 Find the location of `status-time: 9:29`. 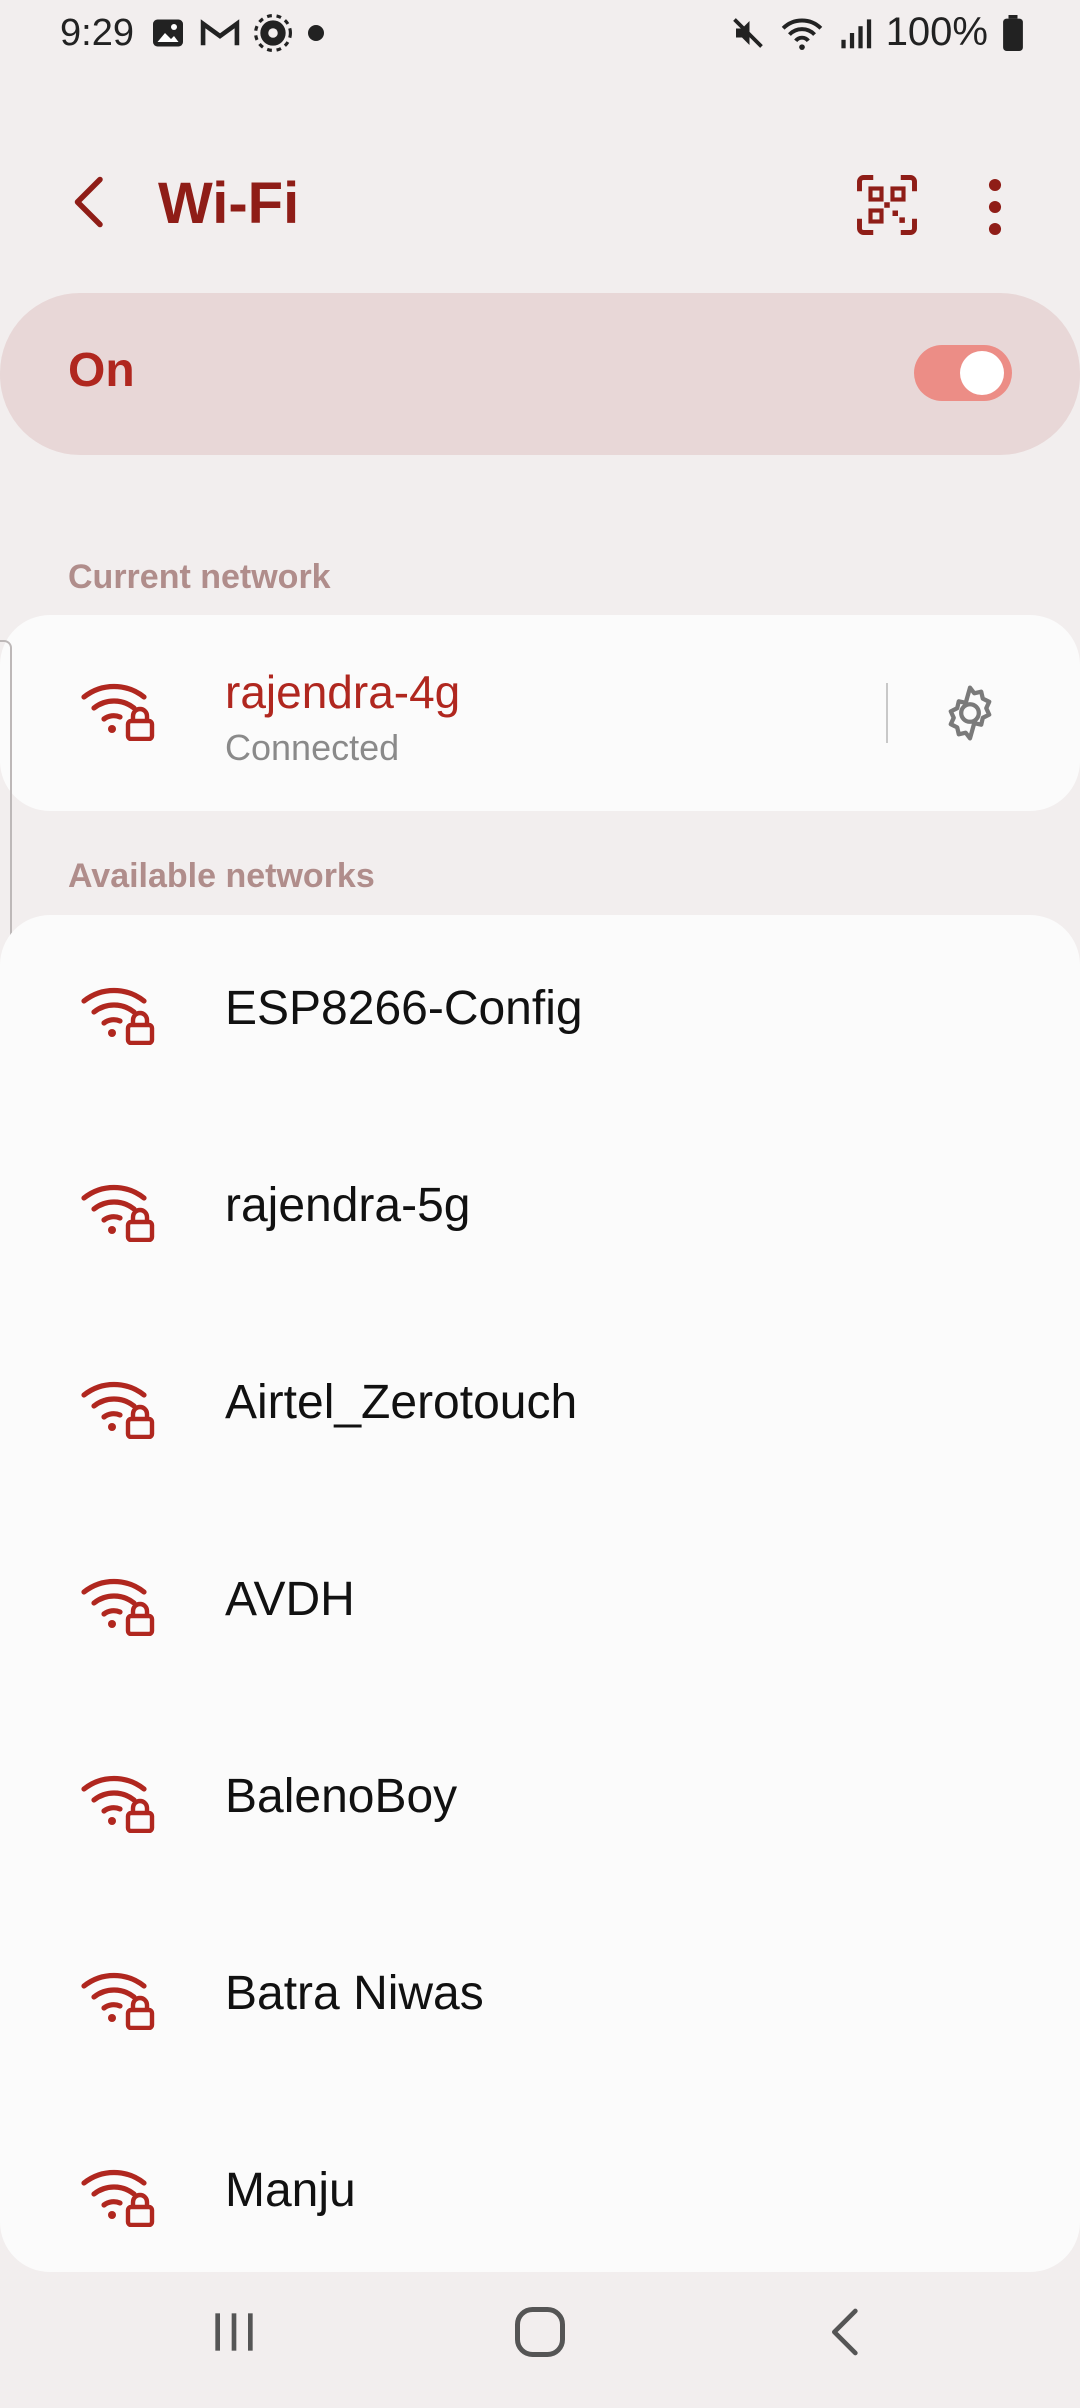

status-time: 9:29 is located at coordinates (97, 33).